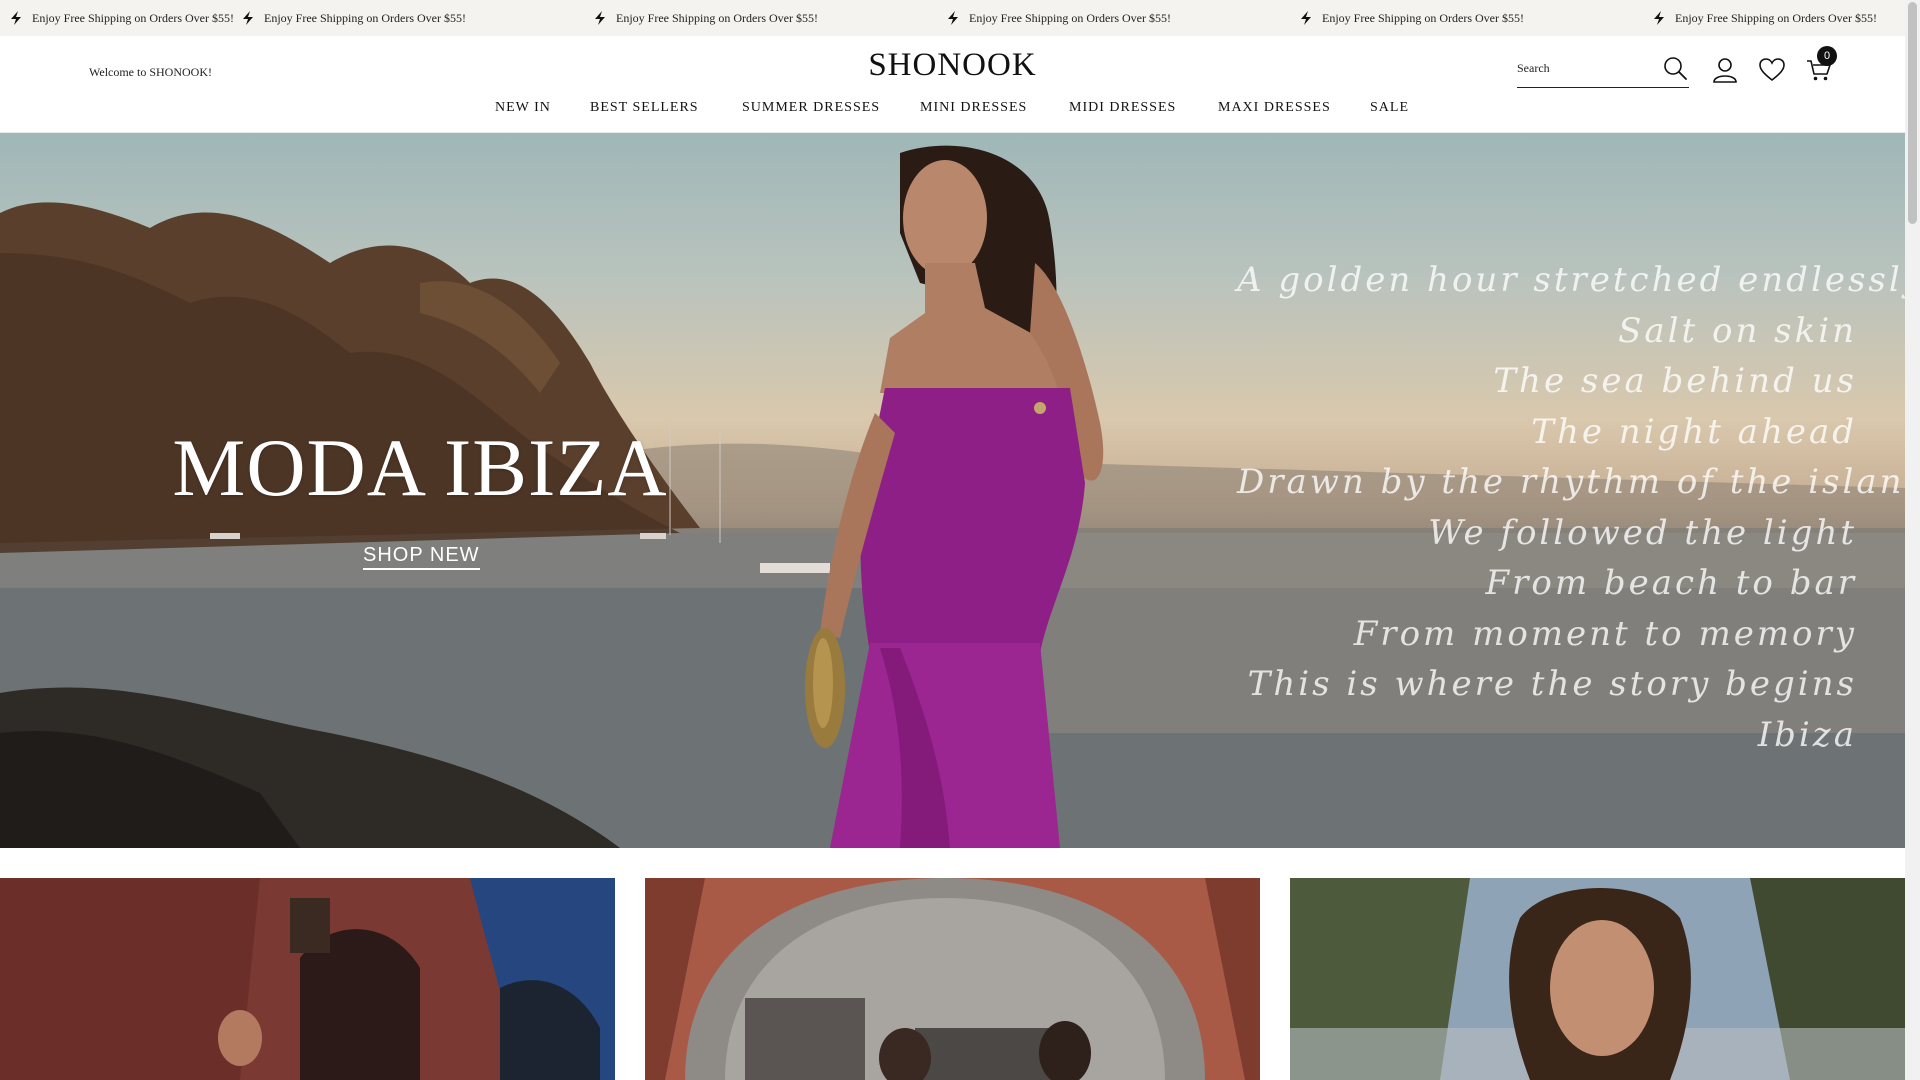  I want to click on wishlist-heart-icon, so click(1772, 70).